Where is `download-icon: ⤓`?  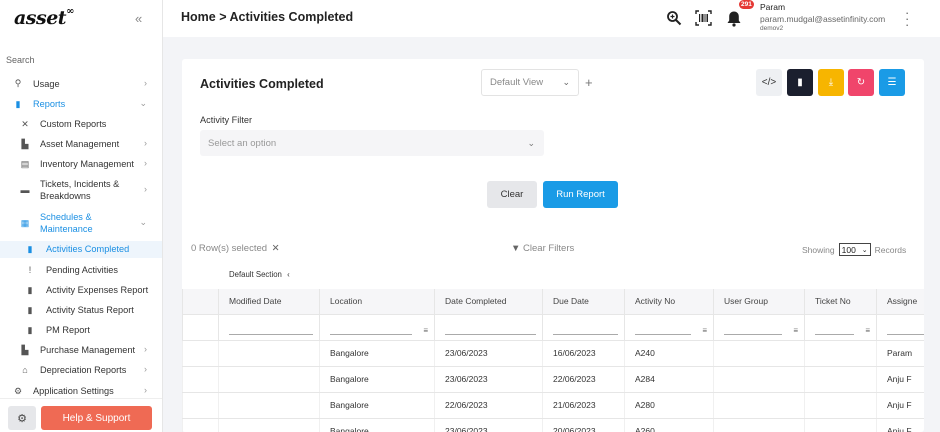
download-icon: ⤓ is located at coordinates (831, 82).